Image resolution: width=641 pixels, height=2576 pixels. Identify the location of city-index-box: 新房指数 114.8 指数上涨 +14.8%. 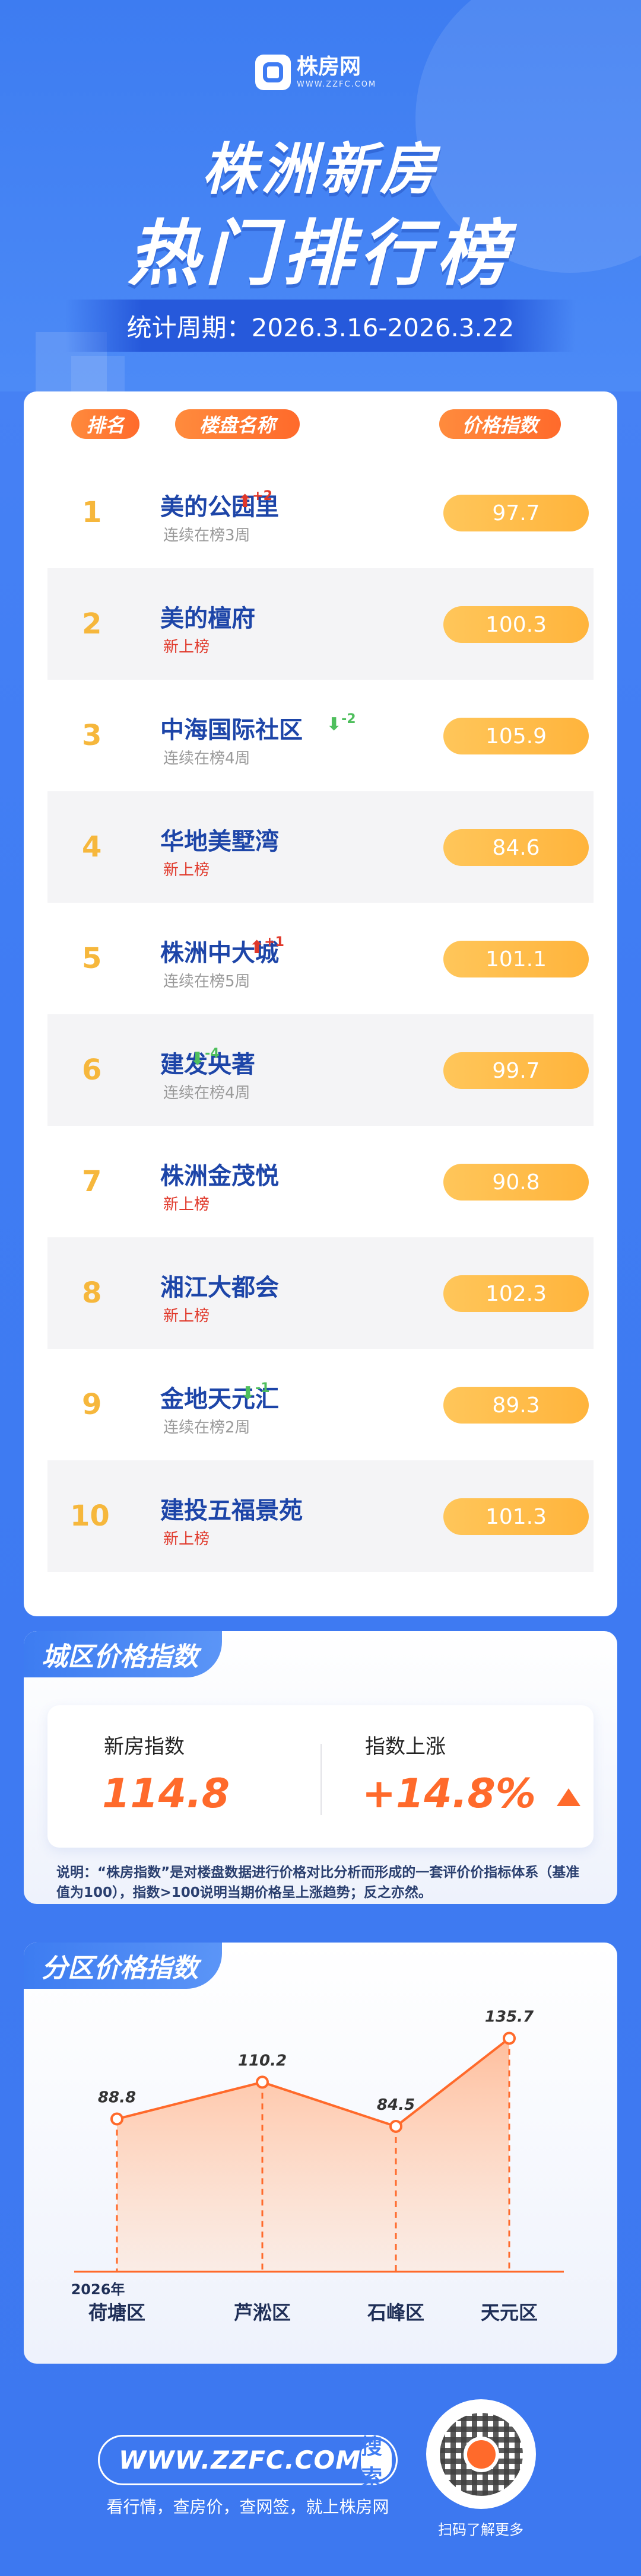
(320, 1776).